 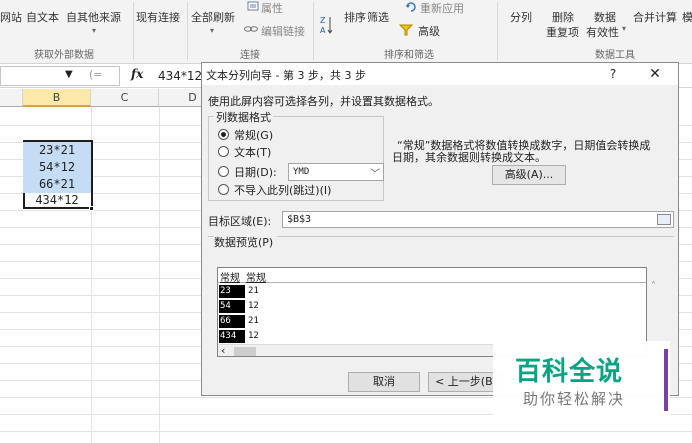 I want to click on formula-input: 434*12, so click(x=180, y=76).